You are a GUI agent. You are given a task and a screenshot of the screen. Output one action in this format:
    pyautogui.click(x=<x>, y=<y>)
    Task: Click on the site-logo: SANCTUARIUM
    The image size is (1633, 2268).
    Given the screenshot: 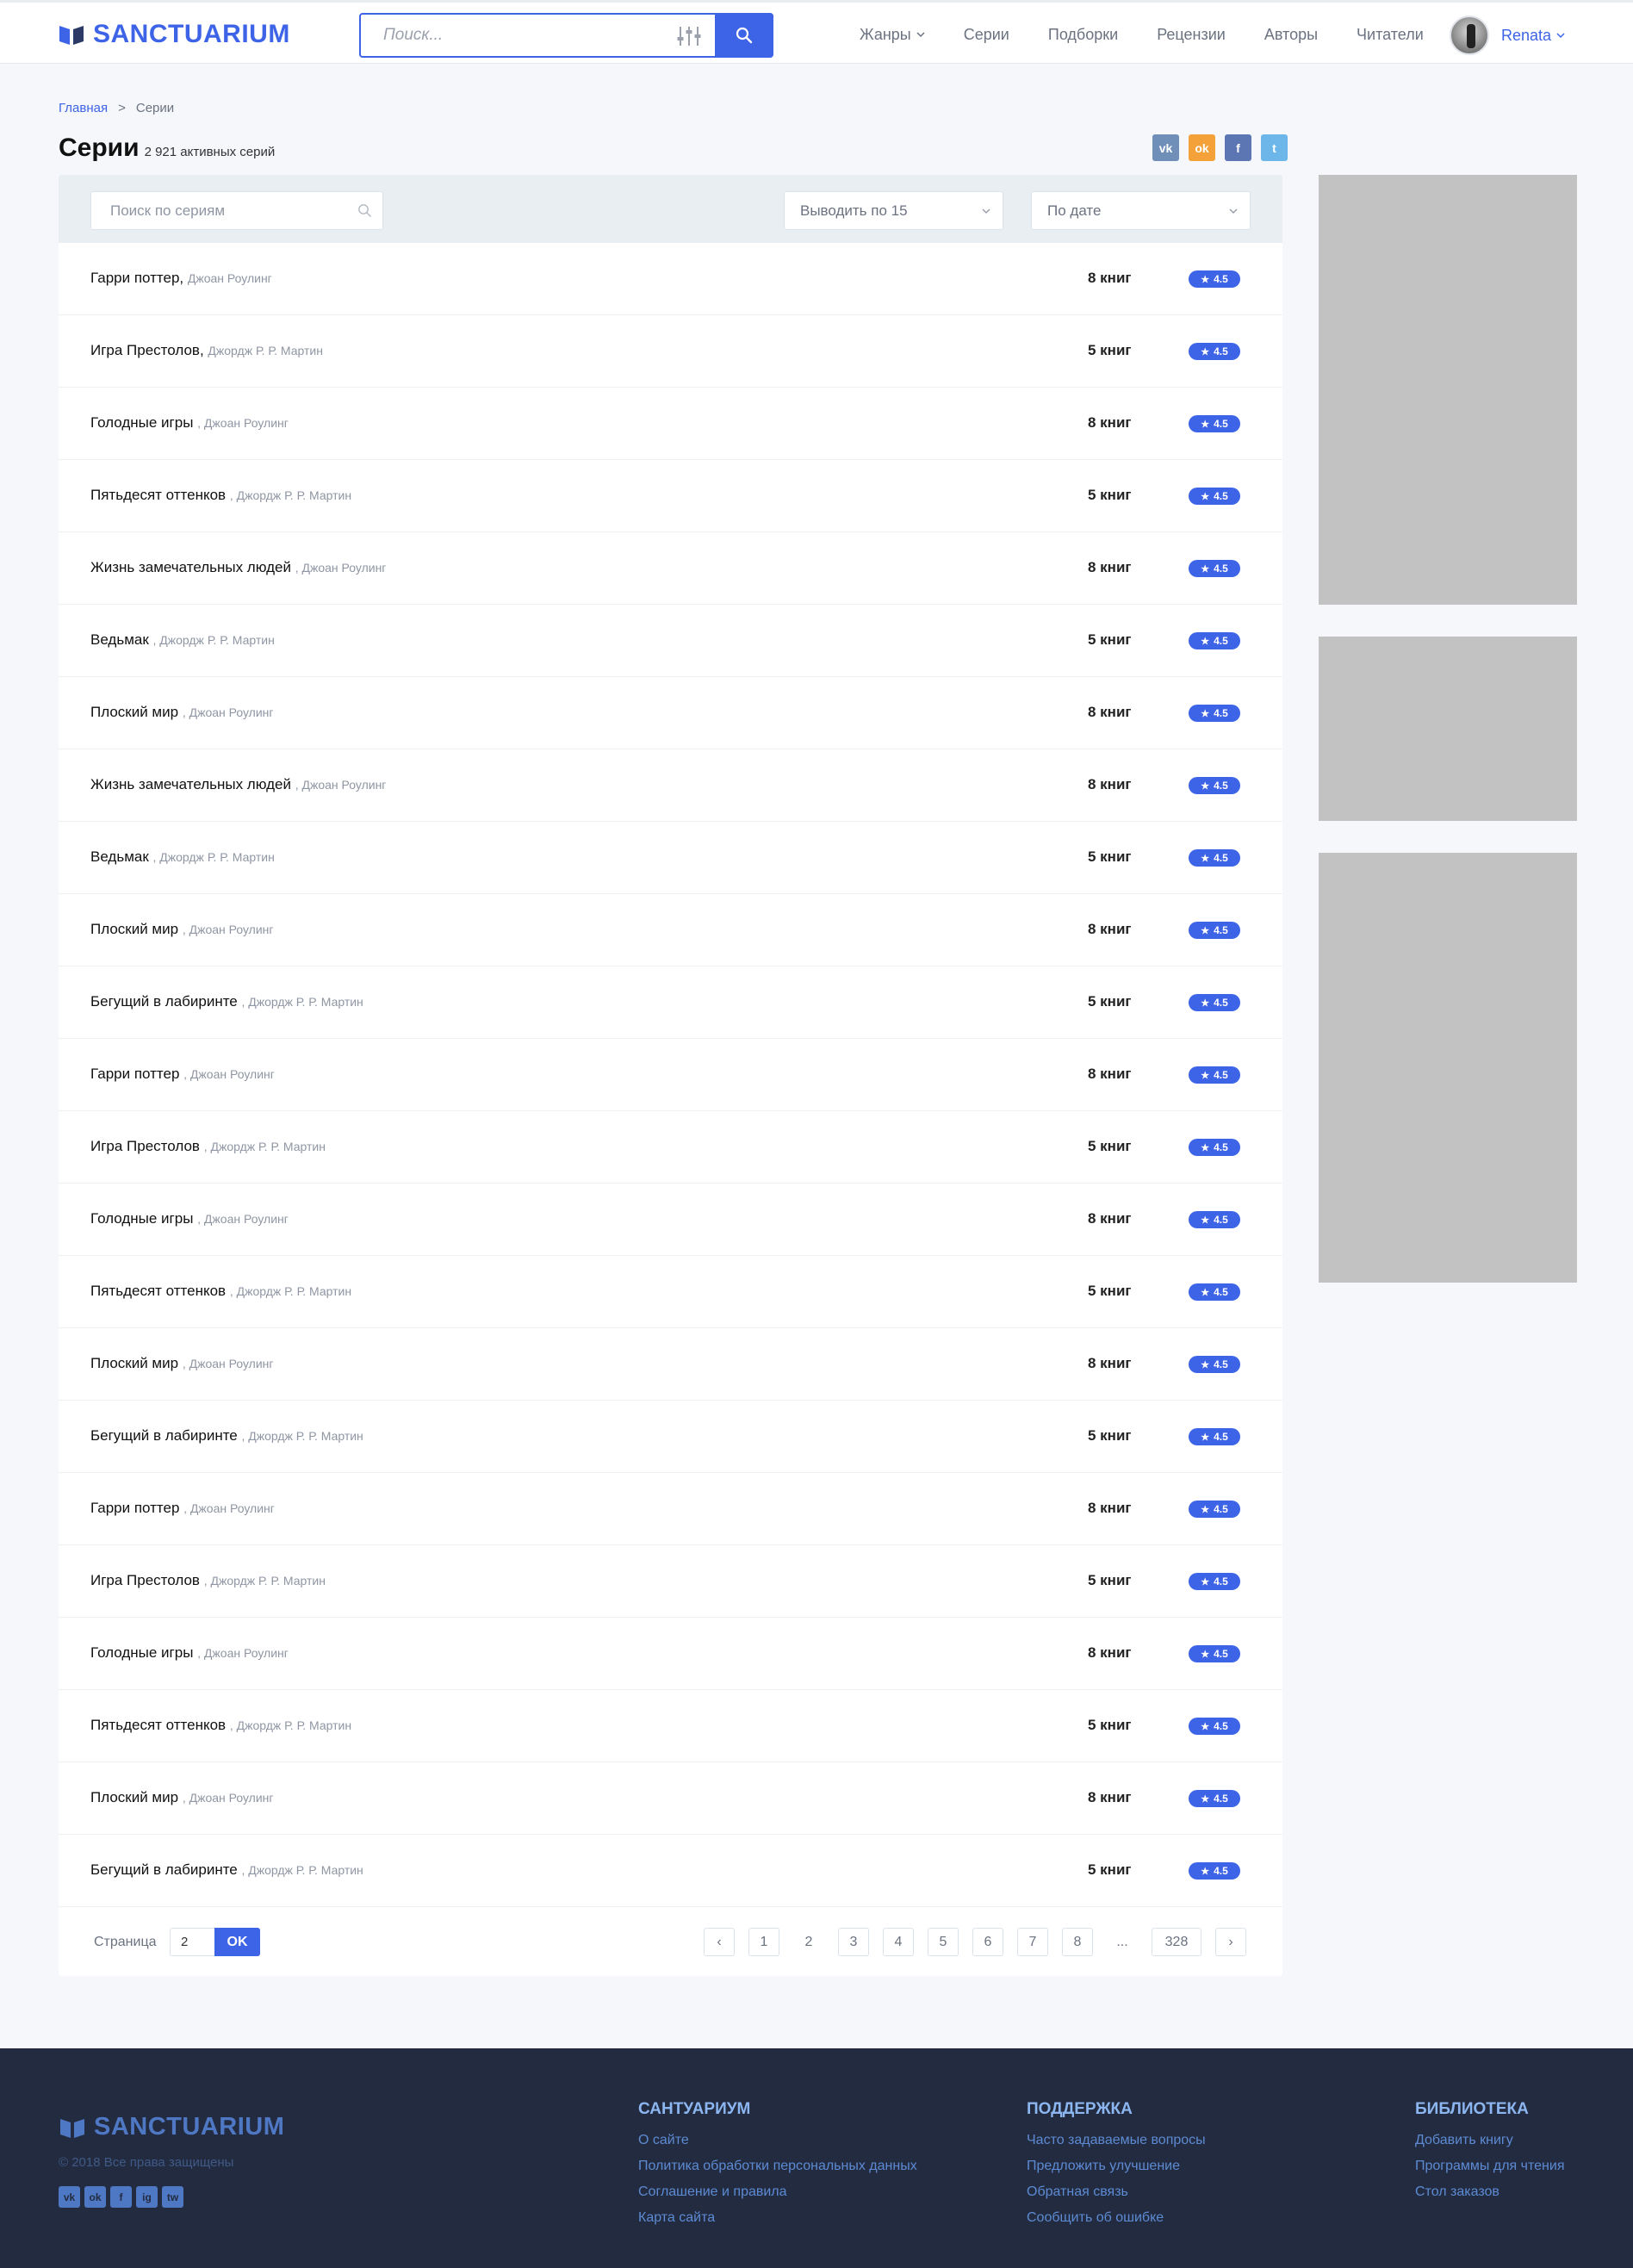 What is the action you would take?
    pyautogui.click(x=174, y=34)
    